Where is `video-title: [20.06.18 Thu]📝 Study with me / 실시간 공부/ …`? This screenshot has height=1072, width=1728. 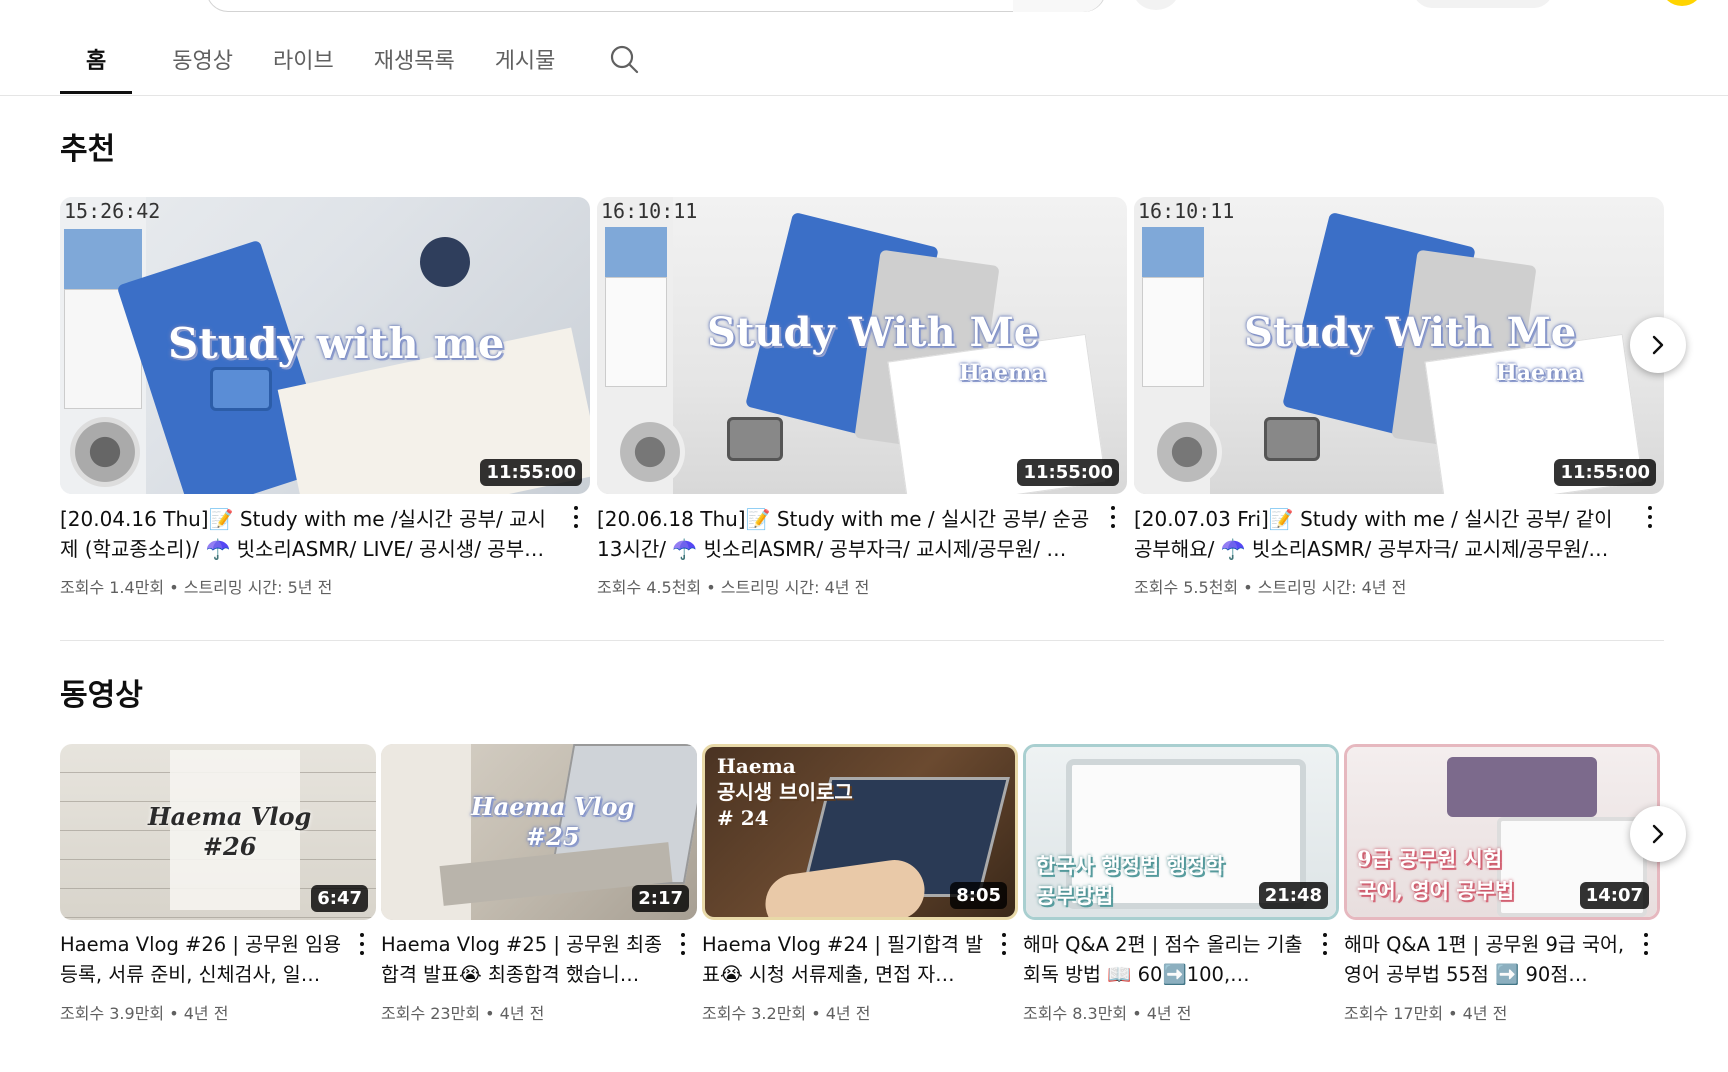 video-title: [20.06.18 Thu]📝 Study with me / 실시간 공부/ … is located at coordinates (862, 534).